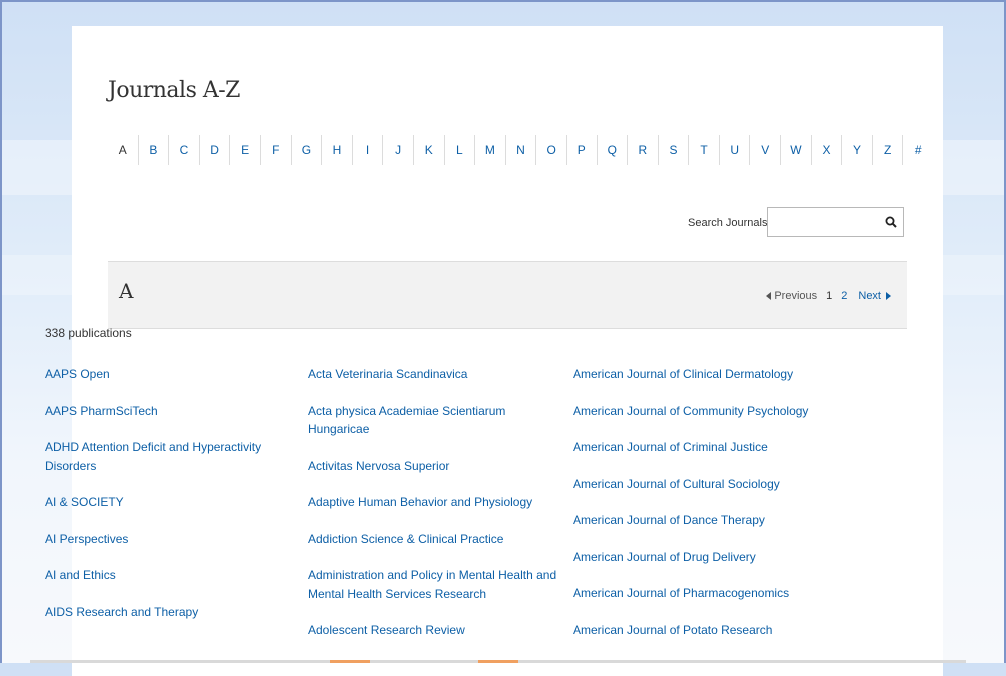 The height and width of the screenshot is (676, 1006). What do you see at coordinates (175, 575) in the screenshot?
I see `journal-list-item: AI and Ethics` at bounding box center [175, 575].